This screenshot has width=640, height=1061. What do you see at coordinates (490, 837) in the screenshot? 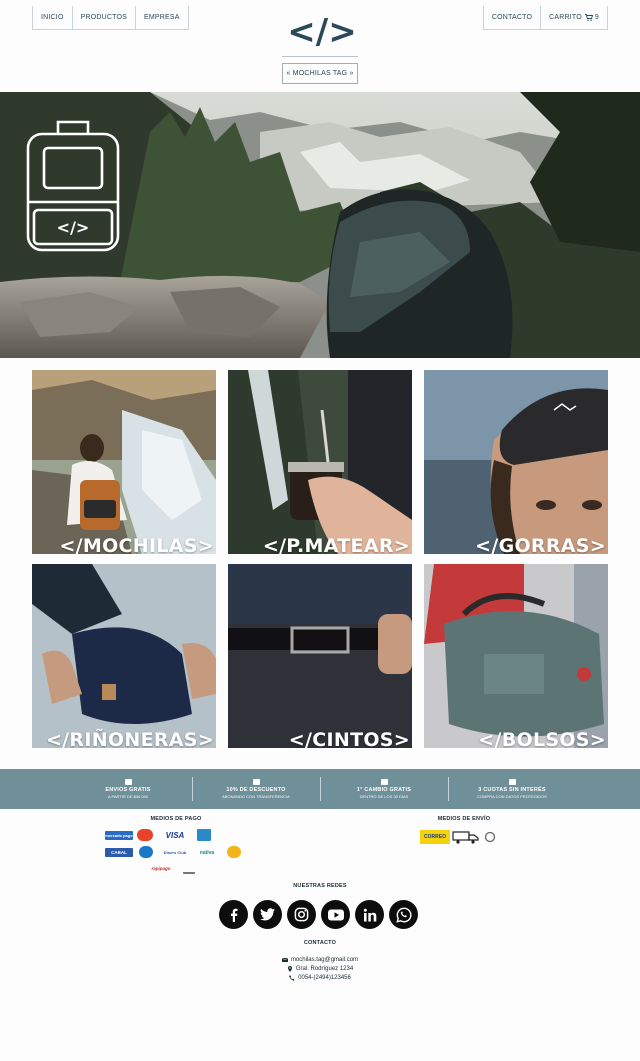
I see `pickup-icon` at bounding box center [490, 837].